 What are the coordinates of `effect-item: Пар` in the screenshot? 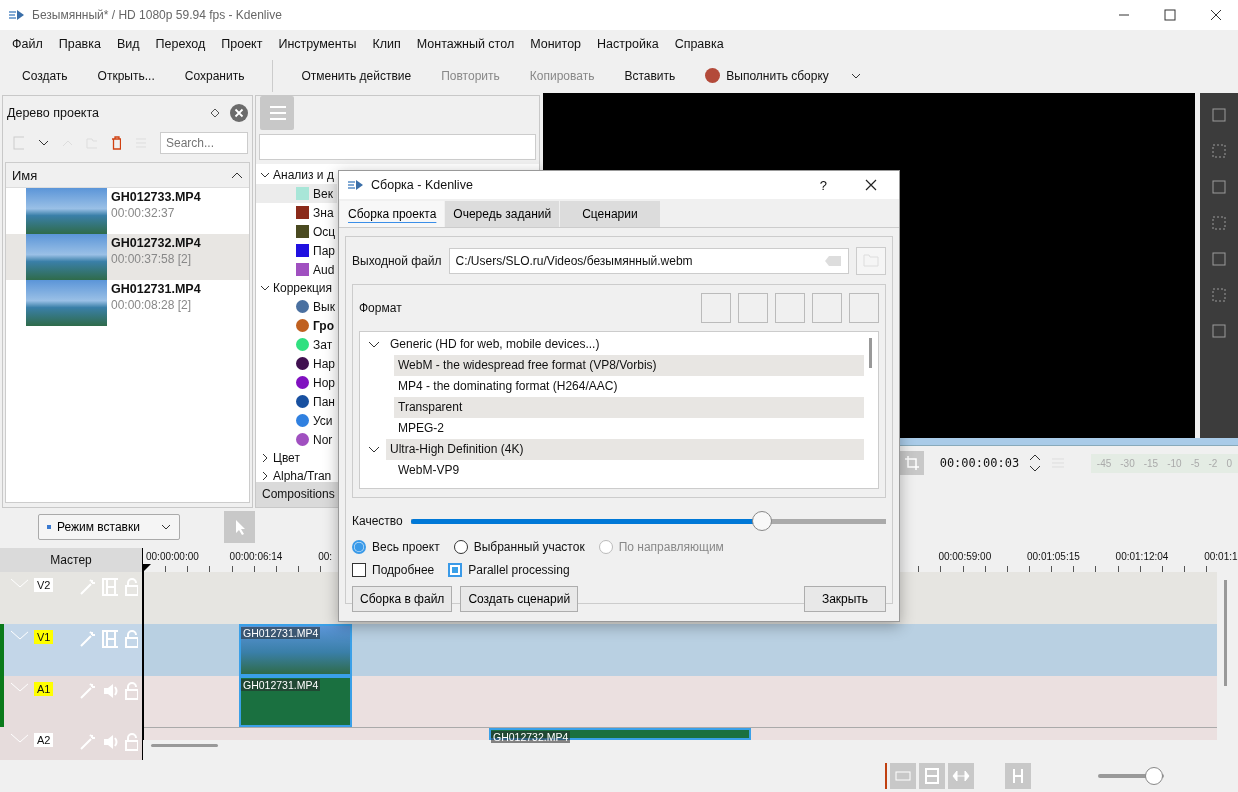 It's located at (296, 250).